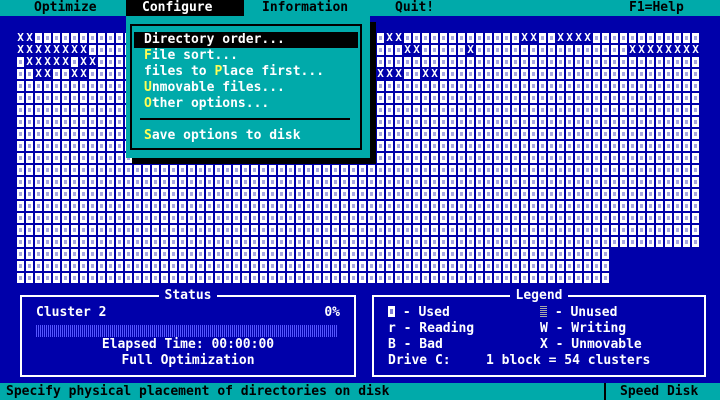 The image size is (720, 400). I want to click on menu-item-save-options: Save options to disk, so click(246, 136).